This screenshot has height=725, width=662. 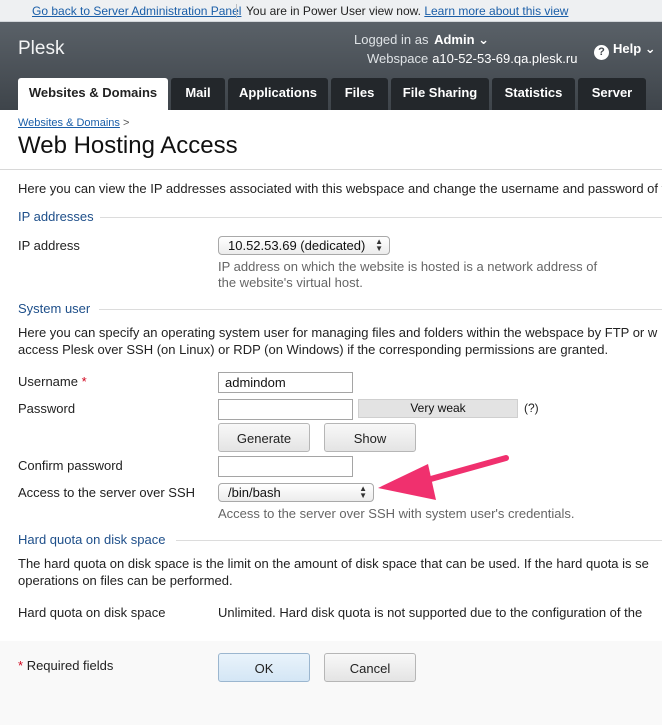 What do you see at coordinates (54, 308) in the screenshot?
I see `section-system-user: System user` at bounding box center [54, 308].